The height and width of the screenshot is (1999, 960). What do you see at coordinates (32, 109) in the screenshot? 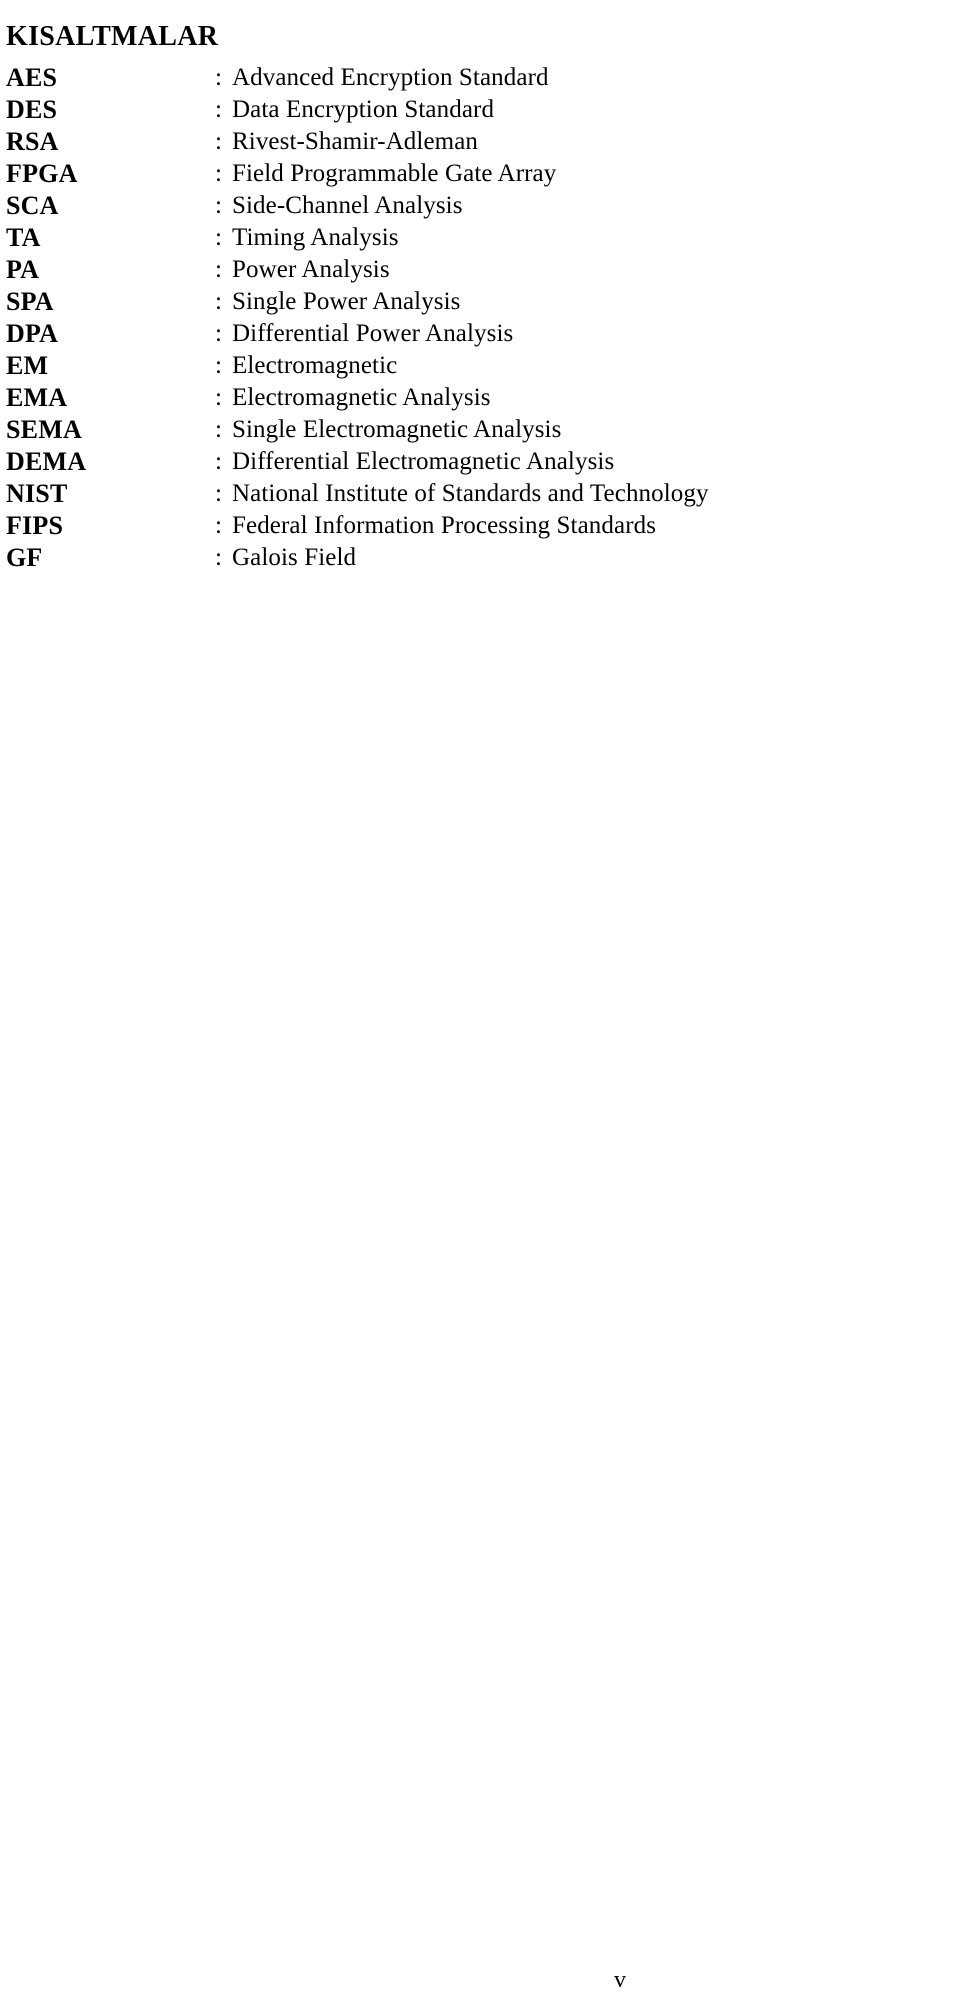
I see `abbreviation-term: DES` at bounding box center [32, 109].